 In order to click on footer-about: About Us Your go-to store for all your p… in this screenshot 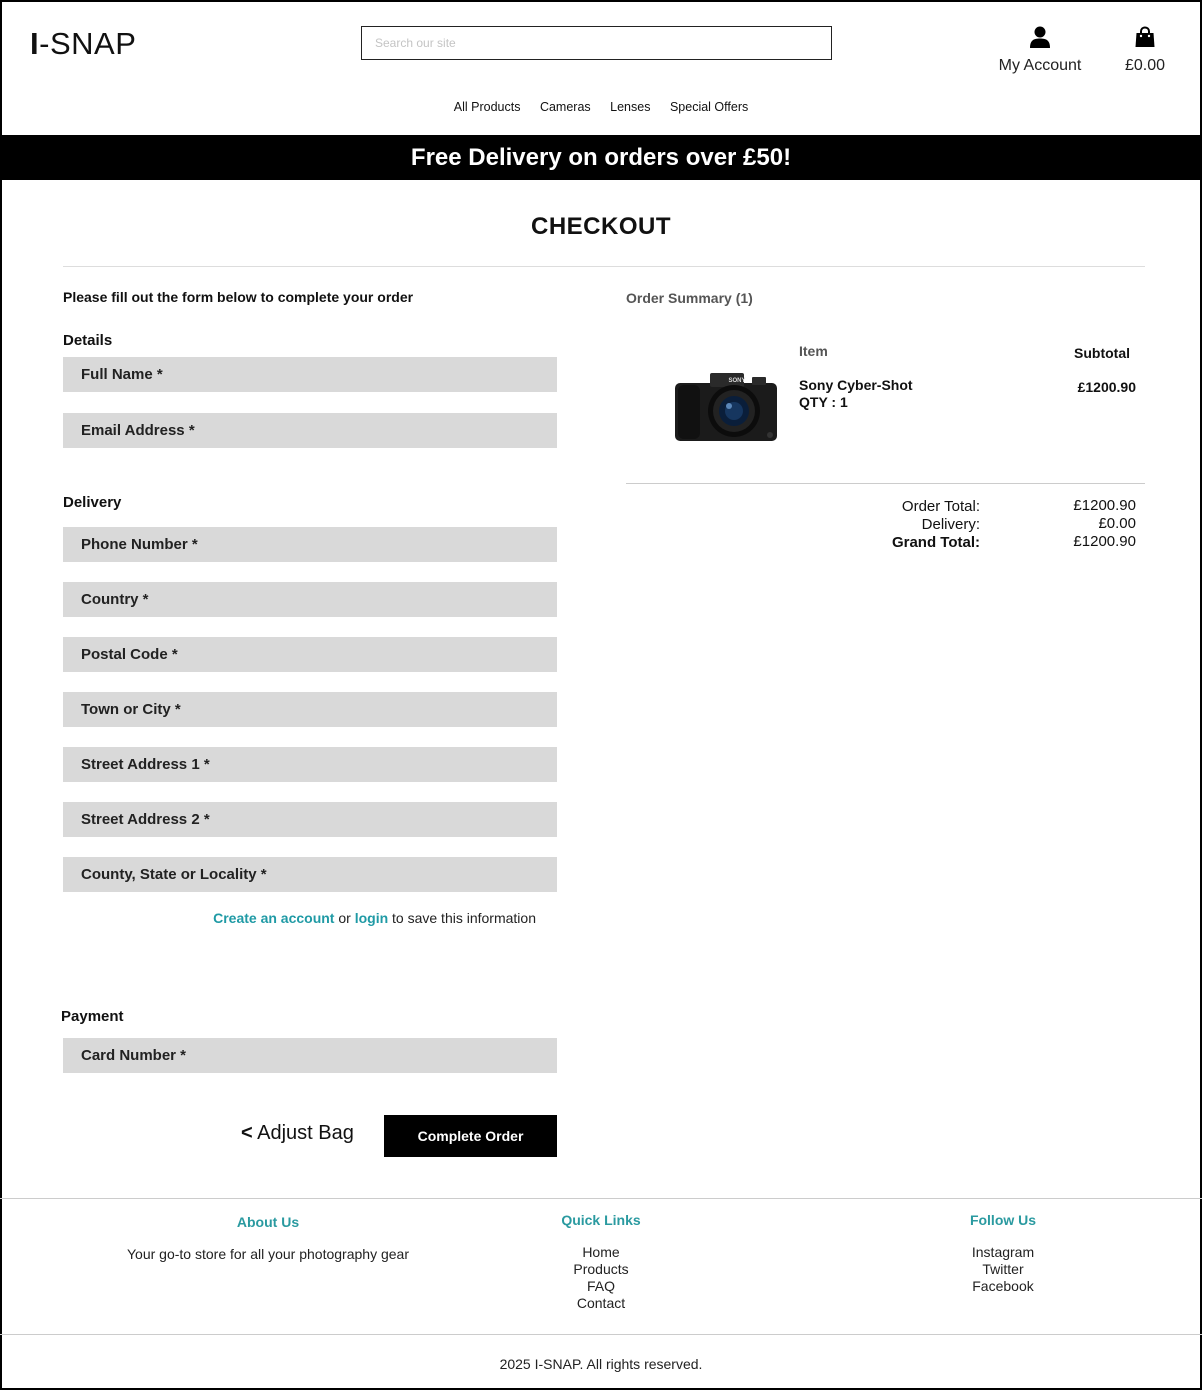, I will do `click(268, 1238)`.